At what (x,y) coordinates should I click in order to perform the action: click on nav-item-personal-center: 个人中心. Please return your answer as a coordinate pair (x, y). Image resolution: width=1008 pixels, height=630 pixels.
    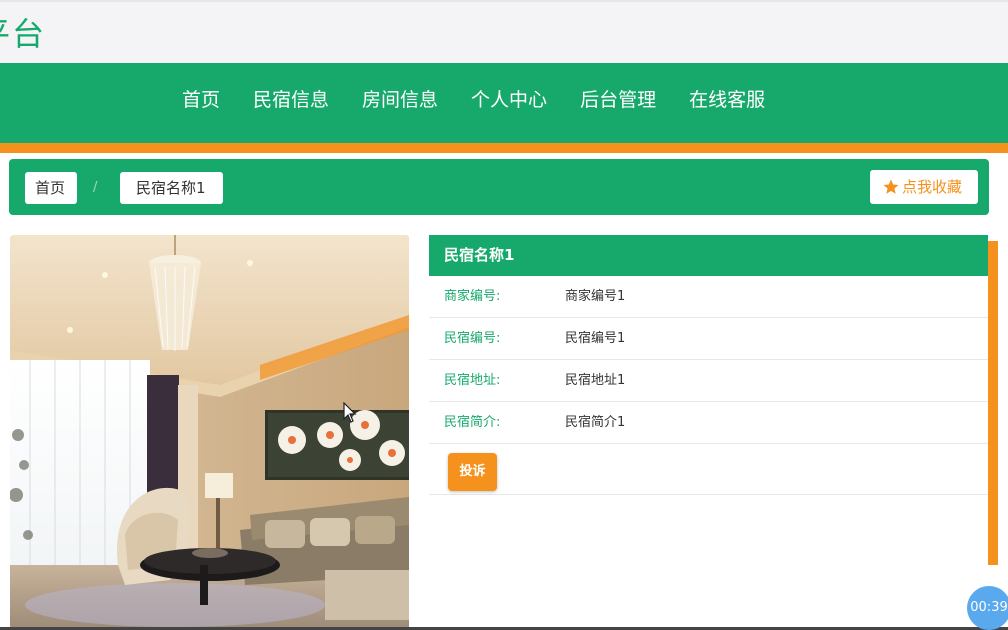
    Looking at the image, I should click on (509, 100).